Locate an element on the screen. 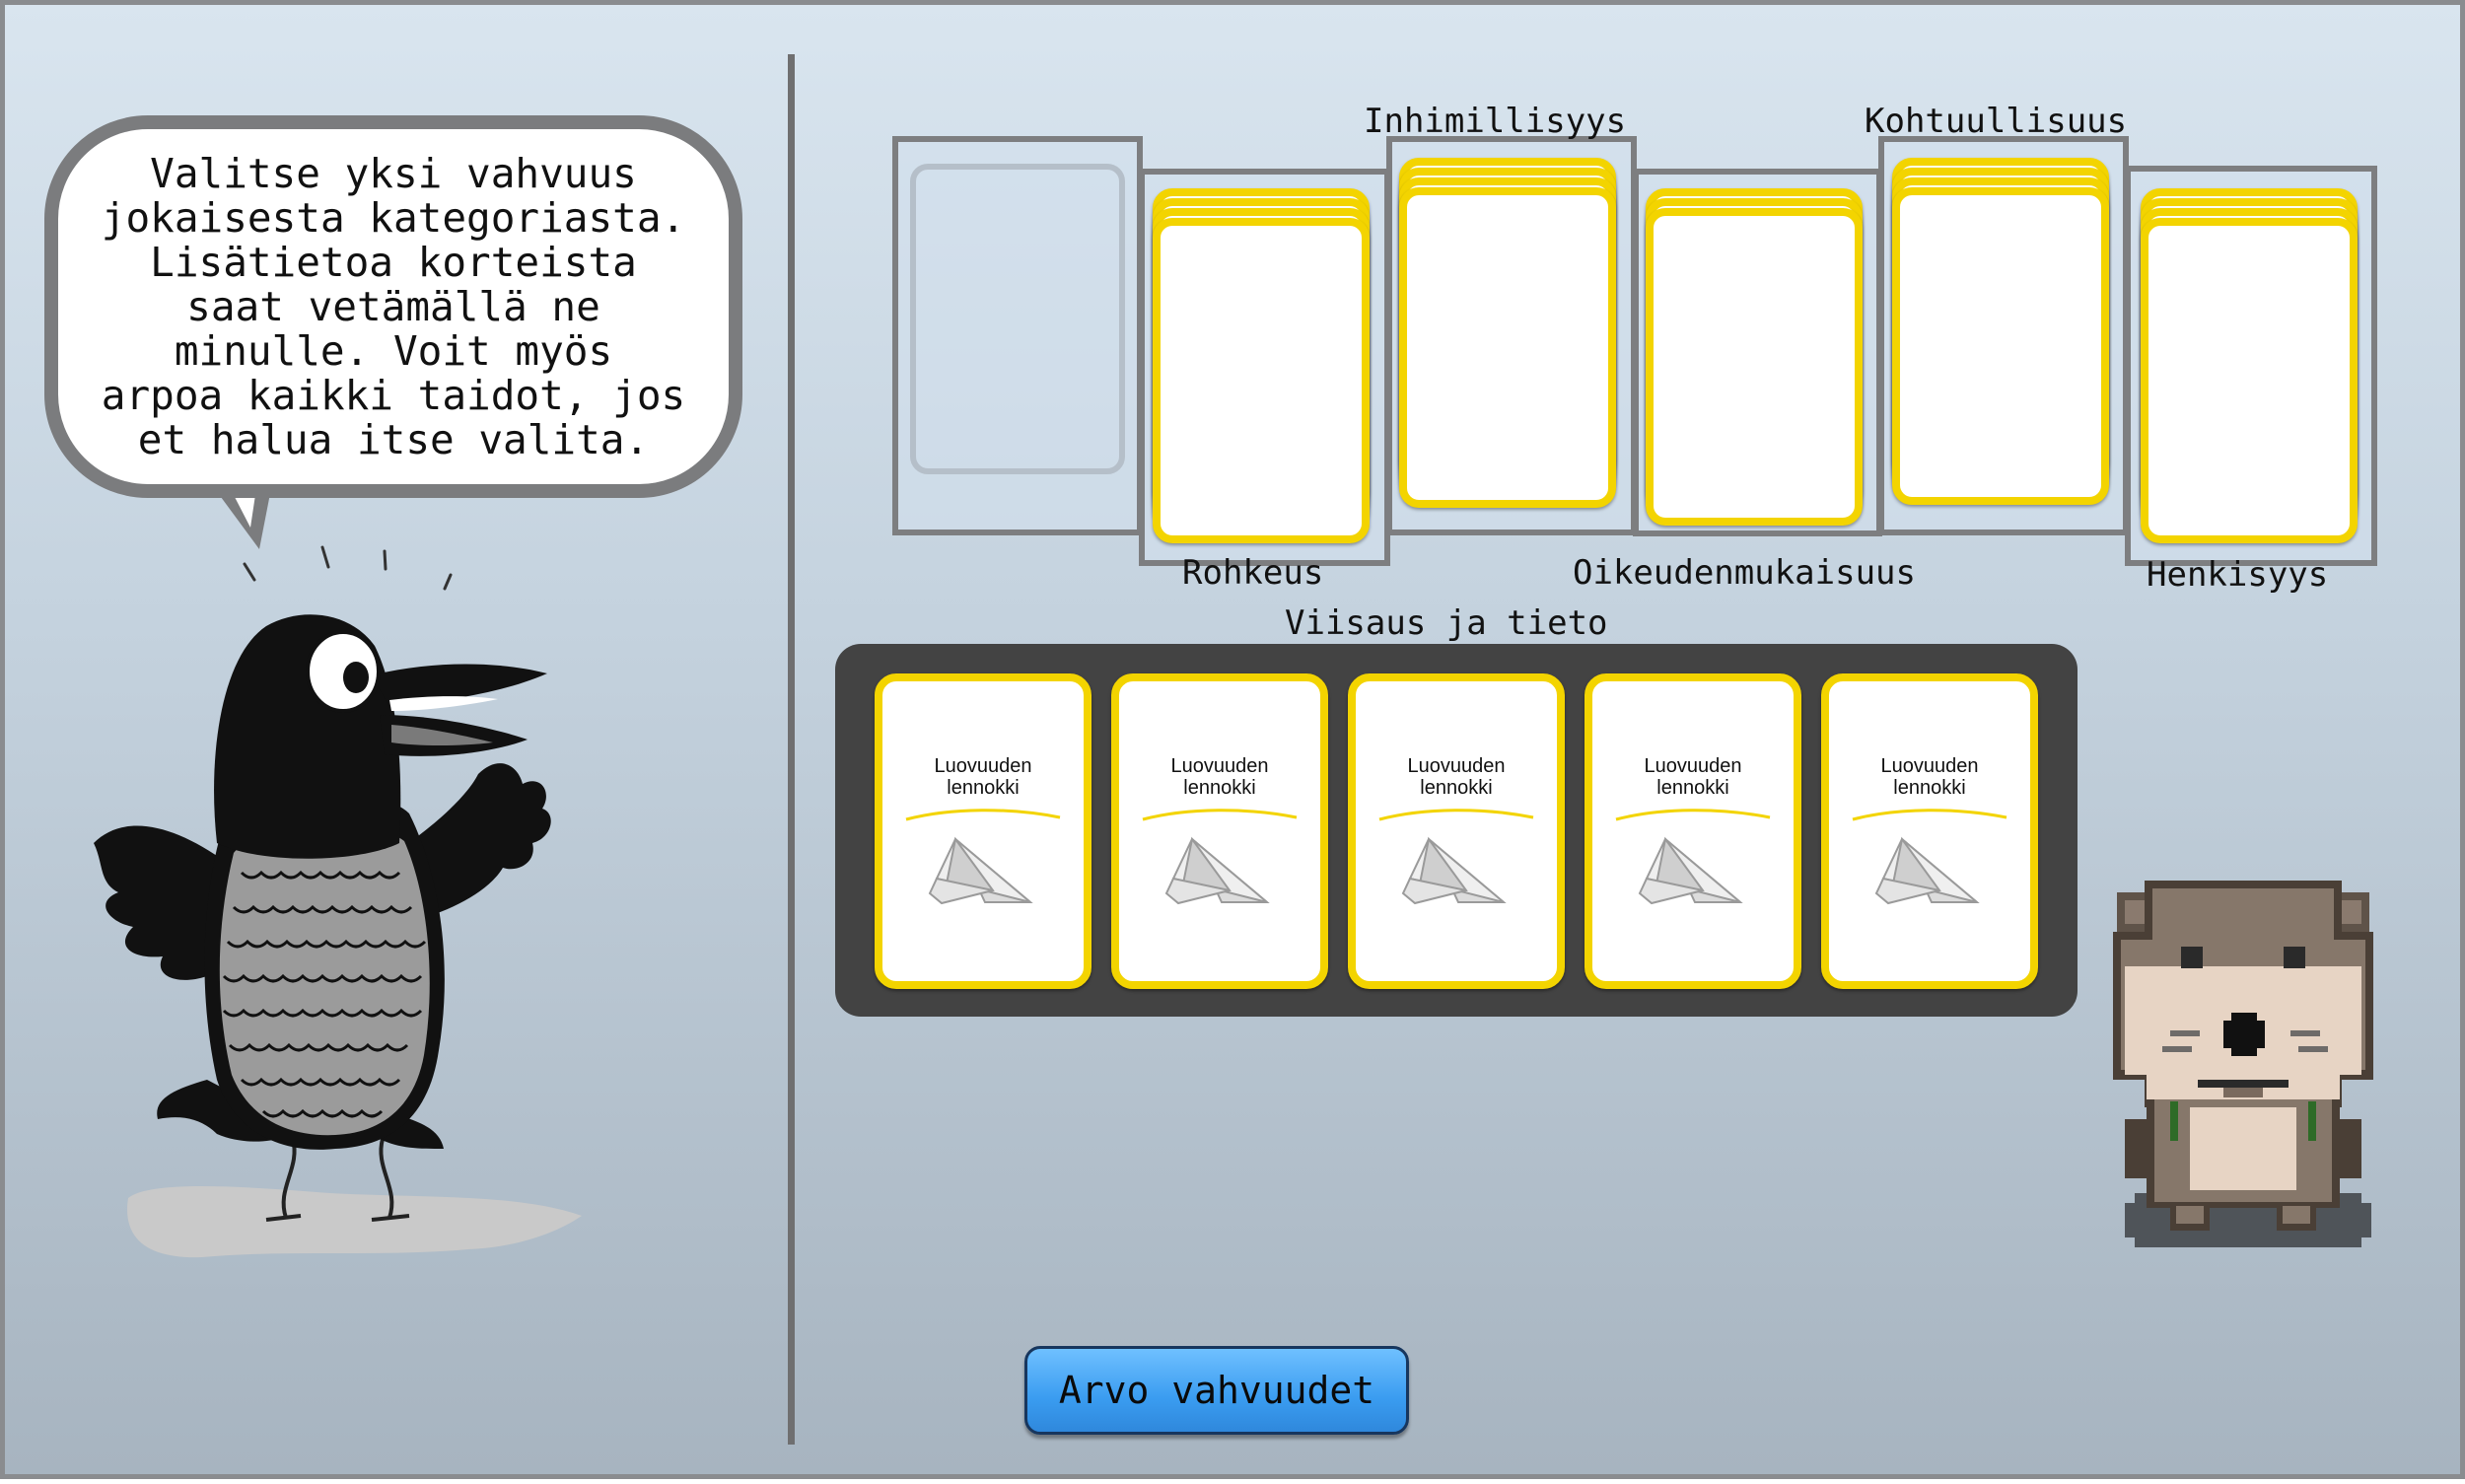  randomize-strengths-button: Arvo vahvuudet is located at coordinates (1216, 1390).